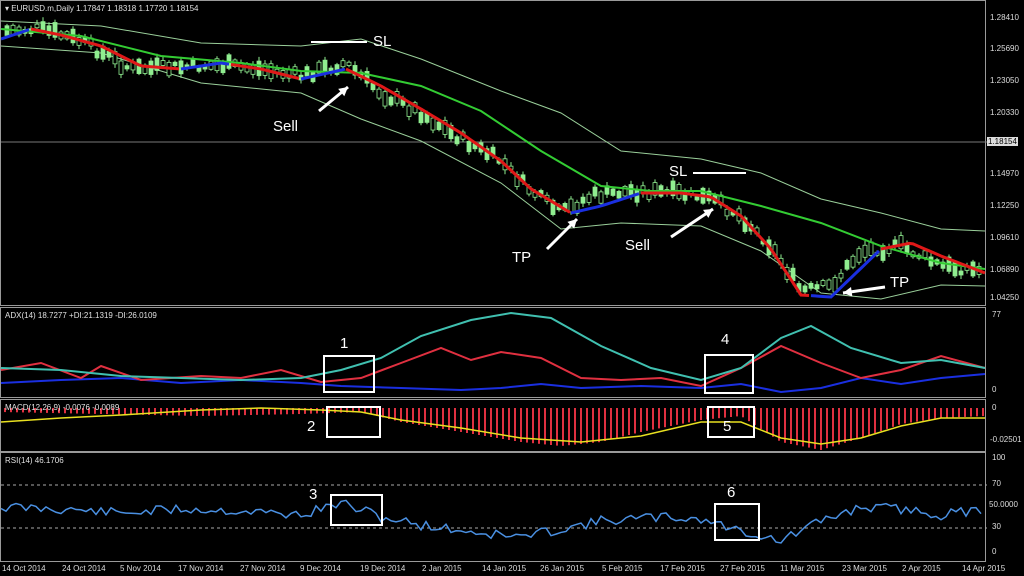 The height and width of the screenshot is (576, 1024). I want to click on rsi-title: RSI(14) 46.1706, so click(34, 460).